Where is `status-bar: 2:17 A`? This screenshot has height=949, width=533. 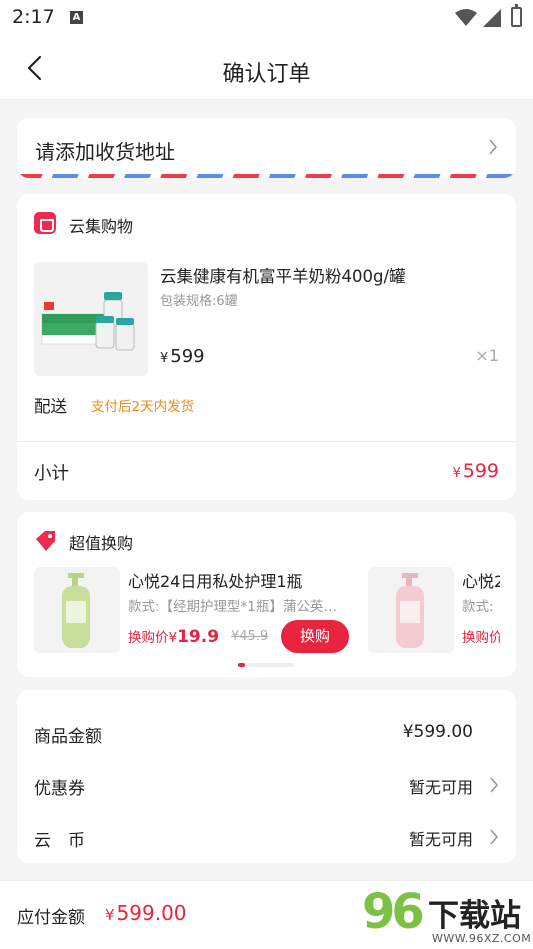 status-bar: 2:17 A is located at coordinates (266, 18).